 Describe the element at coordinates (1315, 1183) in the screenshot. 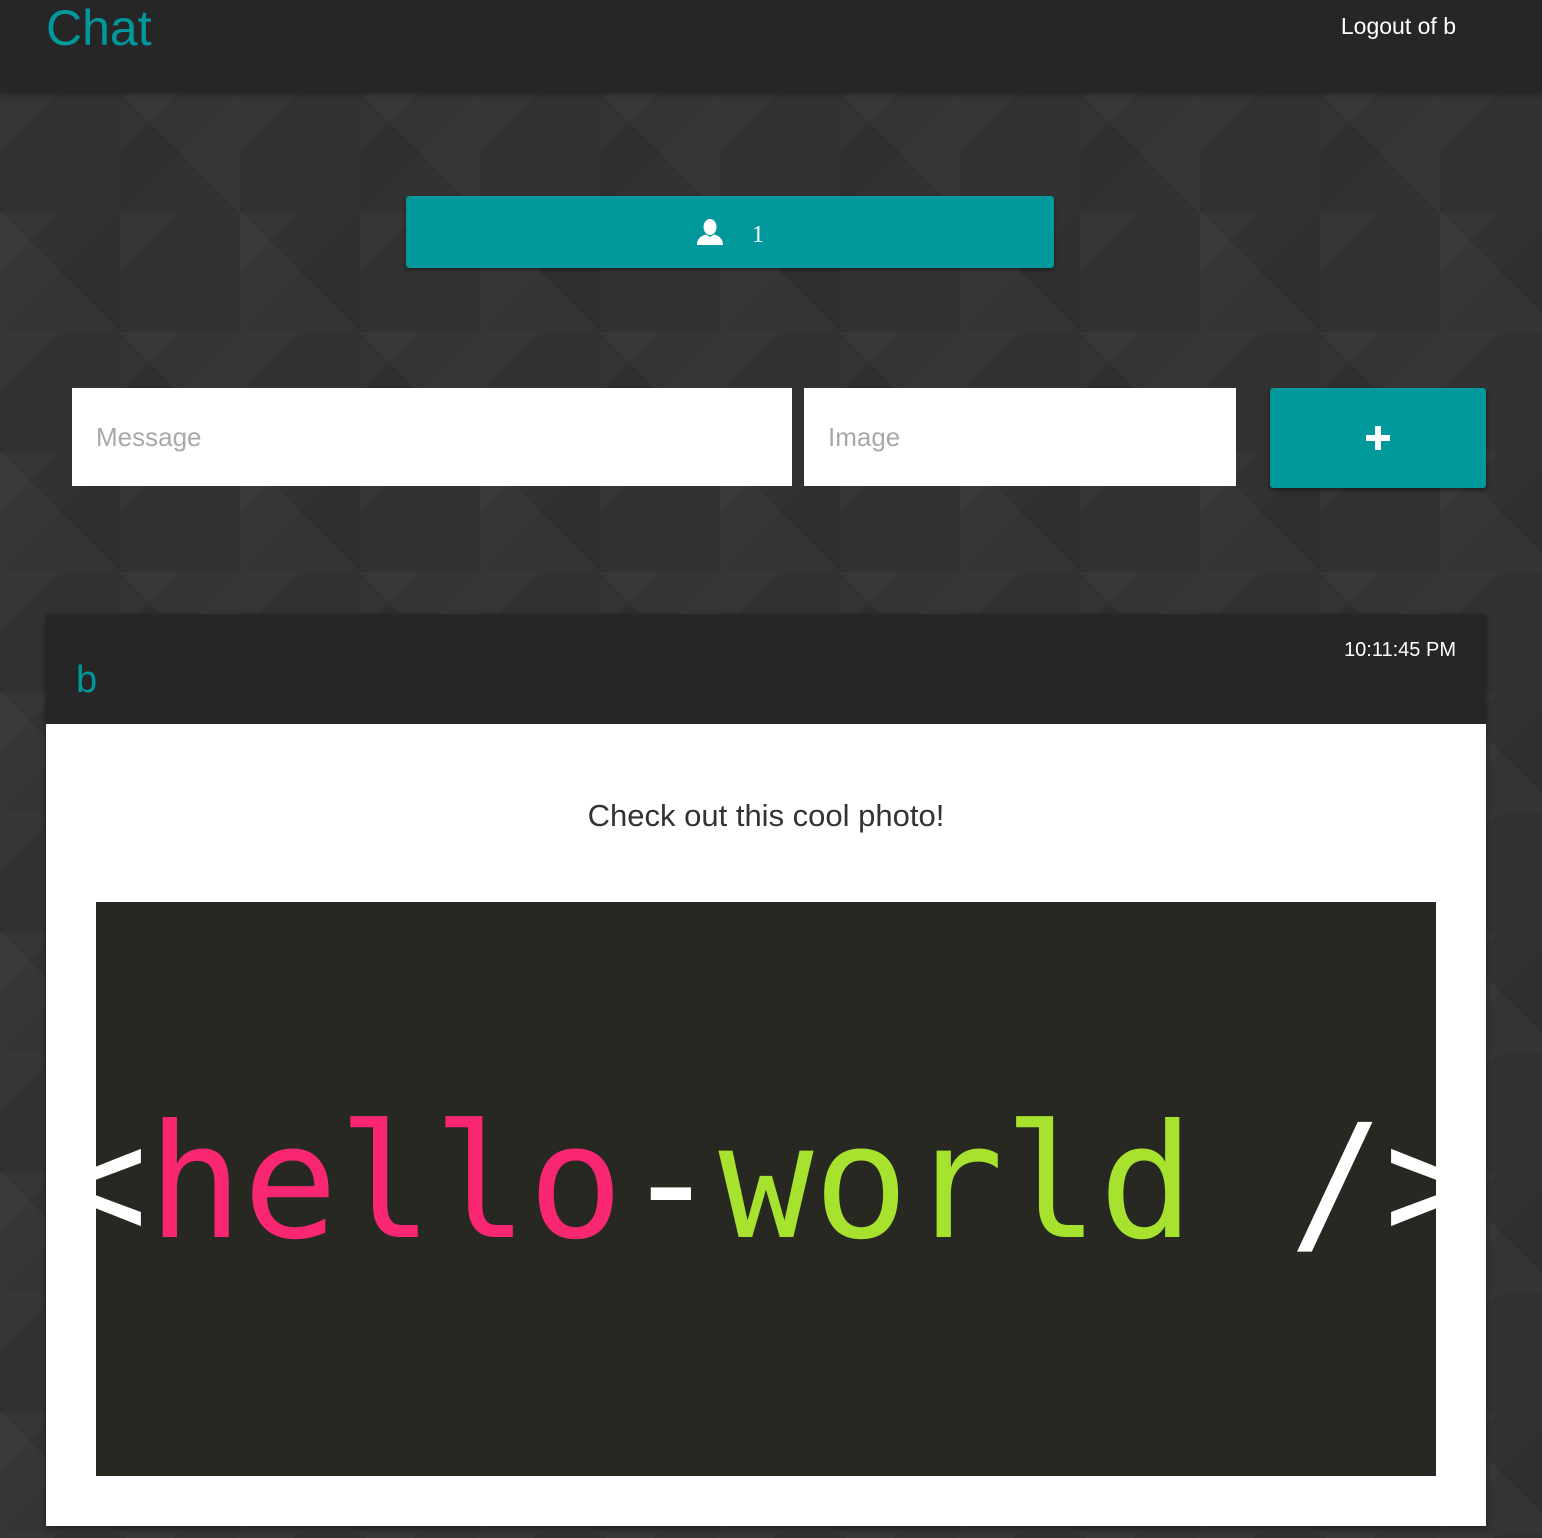

I see `image-close-tag: />` at that location.